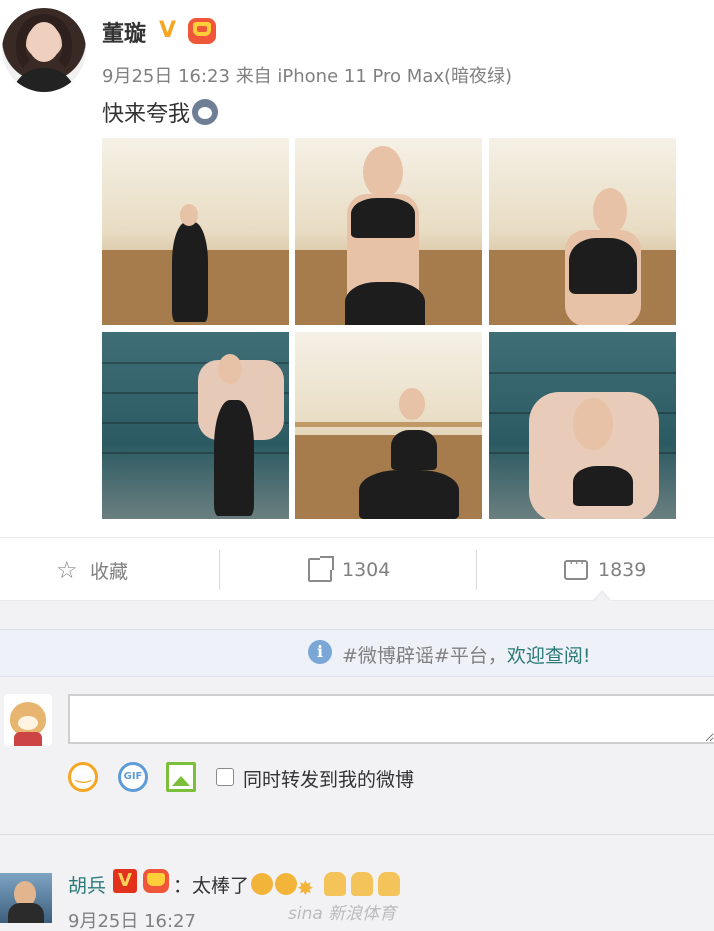 This screenshot has height=931, width=714. What do you see at coordinates (67, 570) in the screenshot?
I see `star-icon: ☆` at bounding box center [67, 570].